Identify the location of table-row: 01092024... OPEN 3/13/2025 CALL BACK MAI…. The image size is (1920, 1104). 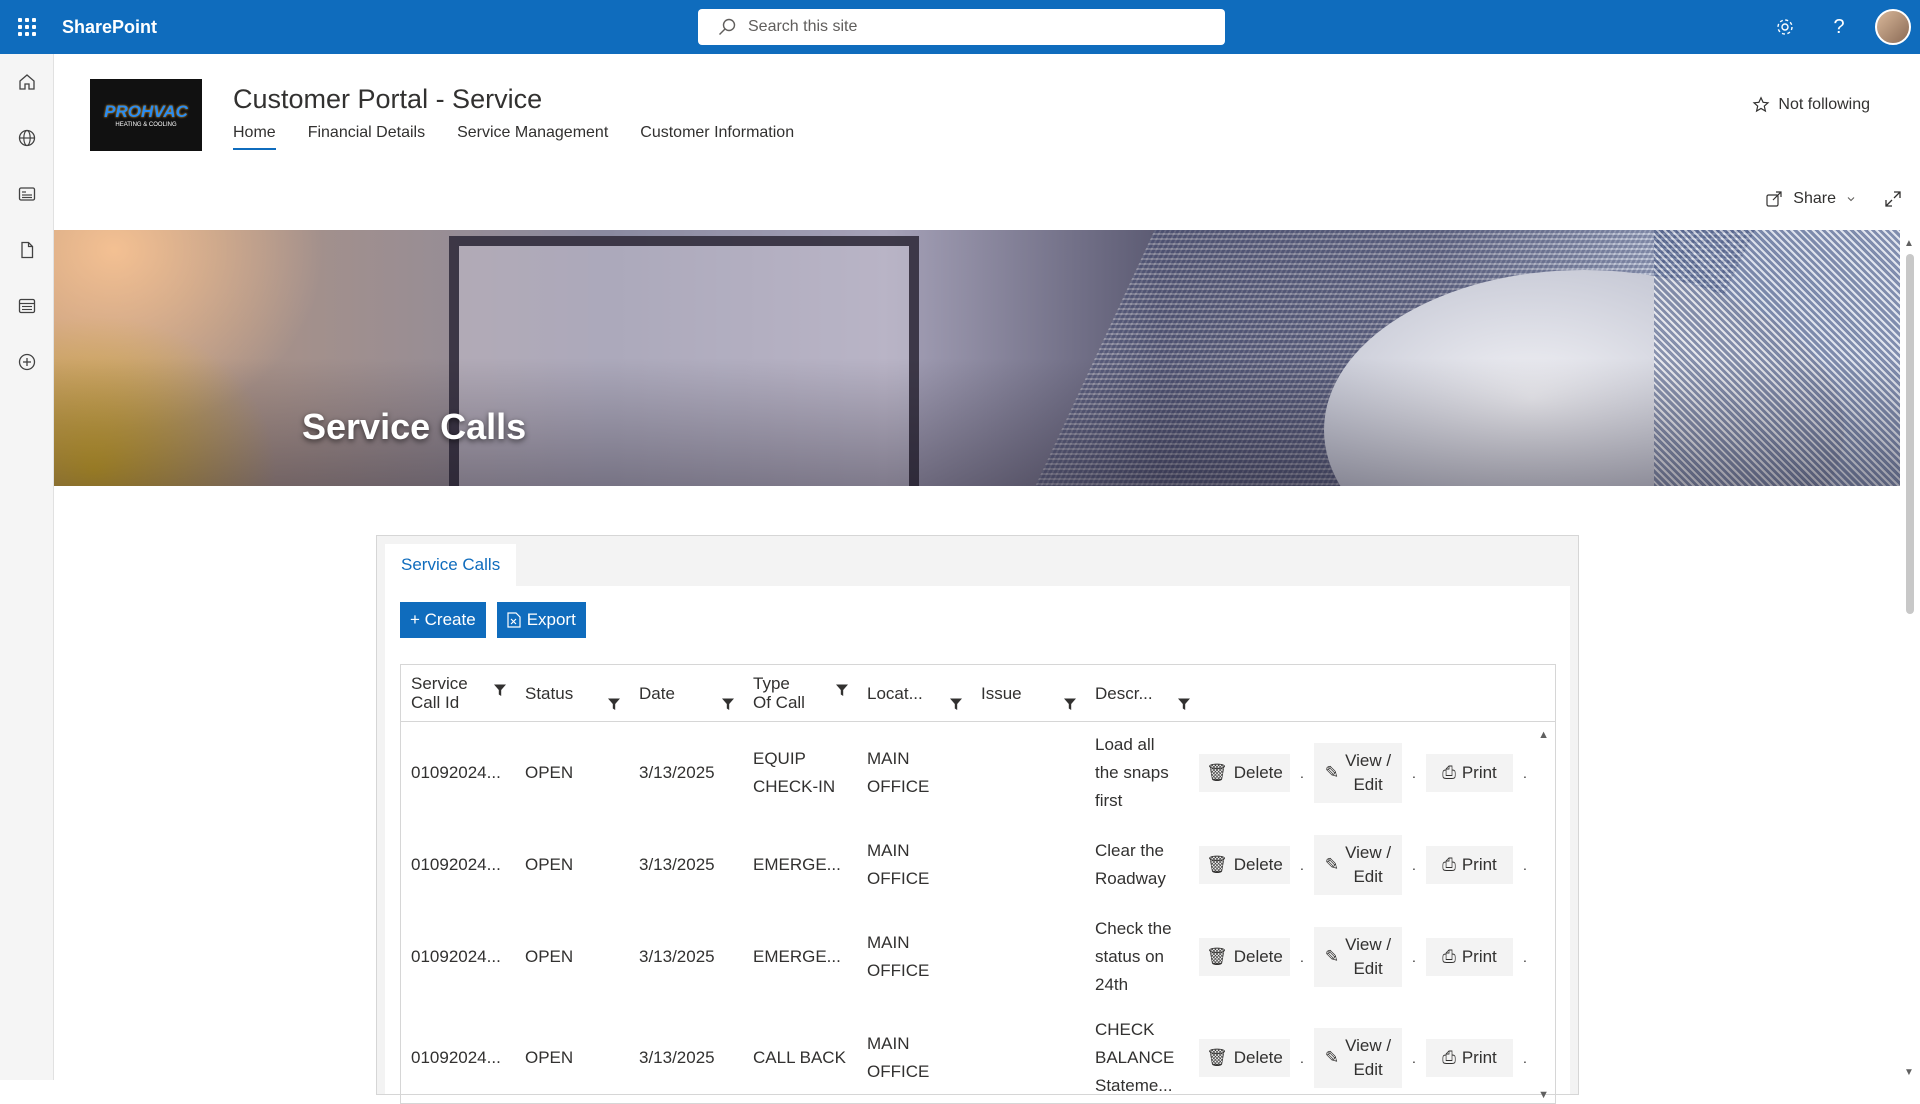
(978, 1055).